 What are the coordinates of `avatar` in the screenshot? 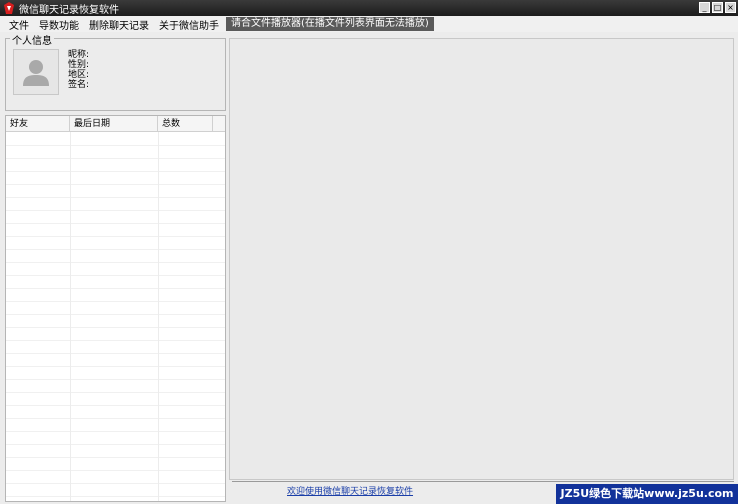 It's located at (36, 72).